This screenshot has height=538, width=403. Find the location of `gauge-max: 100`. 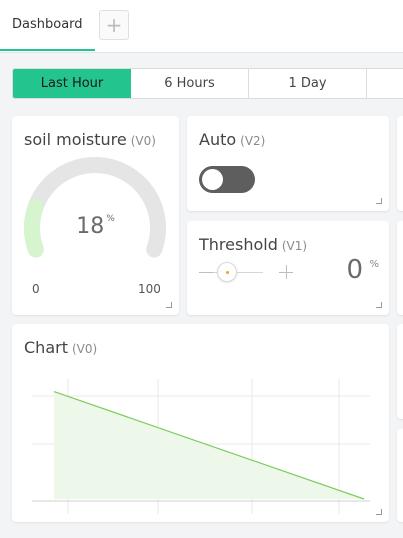

gauge-max: 100 is located at coordinates (149, 289).